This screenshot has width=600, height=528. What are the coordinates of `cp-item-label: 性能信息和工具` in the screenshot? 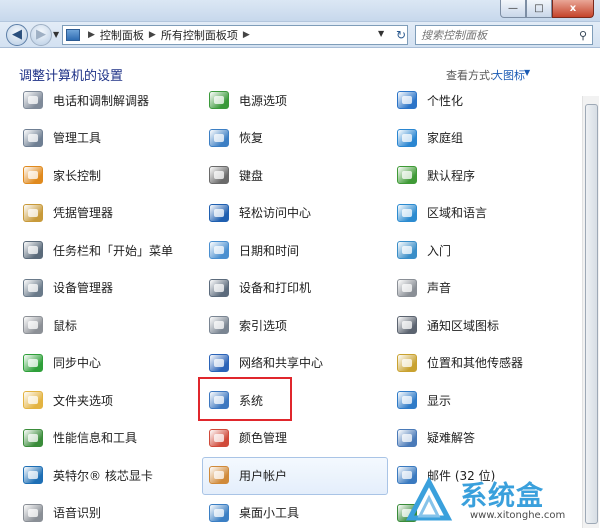 It's located at (95, 438).